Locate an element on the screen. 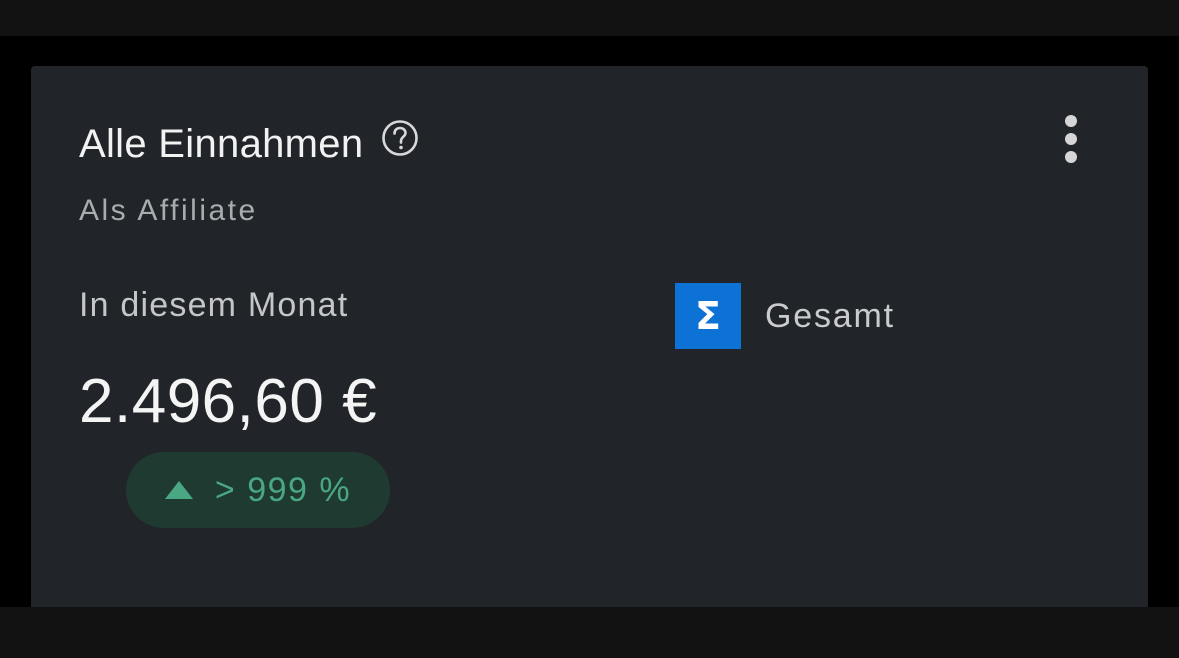 This screenshot has height=658, width=1179. scope-toggle: Σ Gesamt is located at coordinates (785, 316).